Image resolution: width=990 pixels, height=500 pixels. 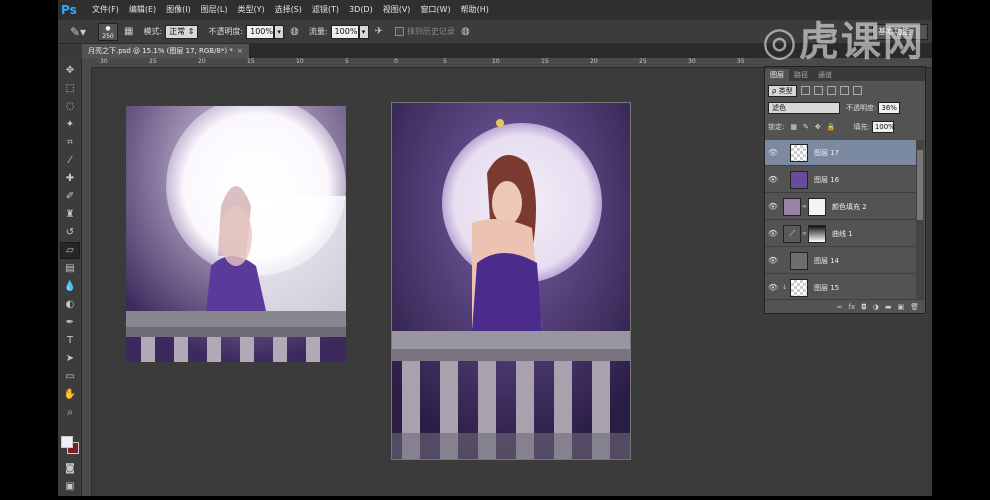 What do you see at coordinates (818, 90) in the screenshot?
I see `filter-adjustment-icon` at bounding box center [818, 90].